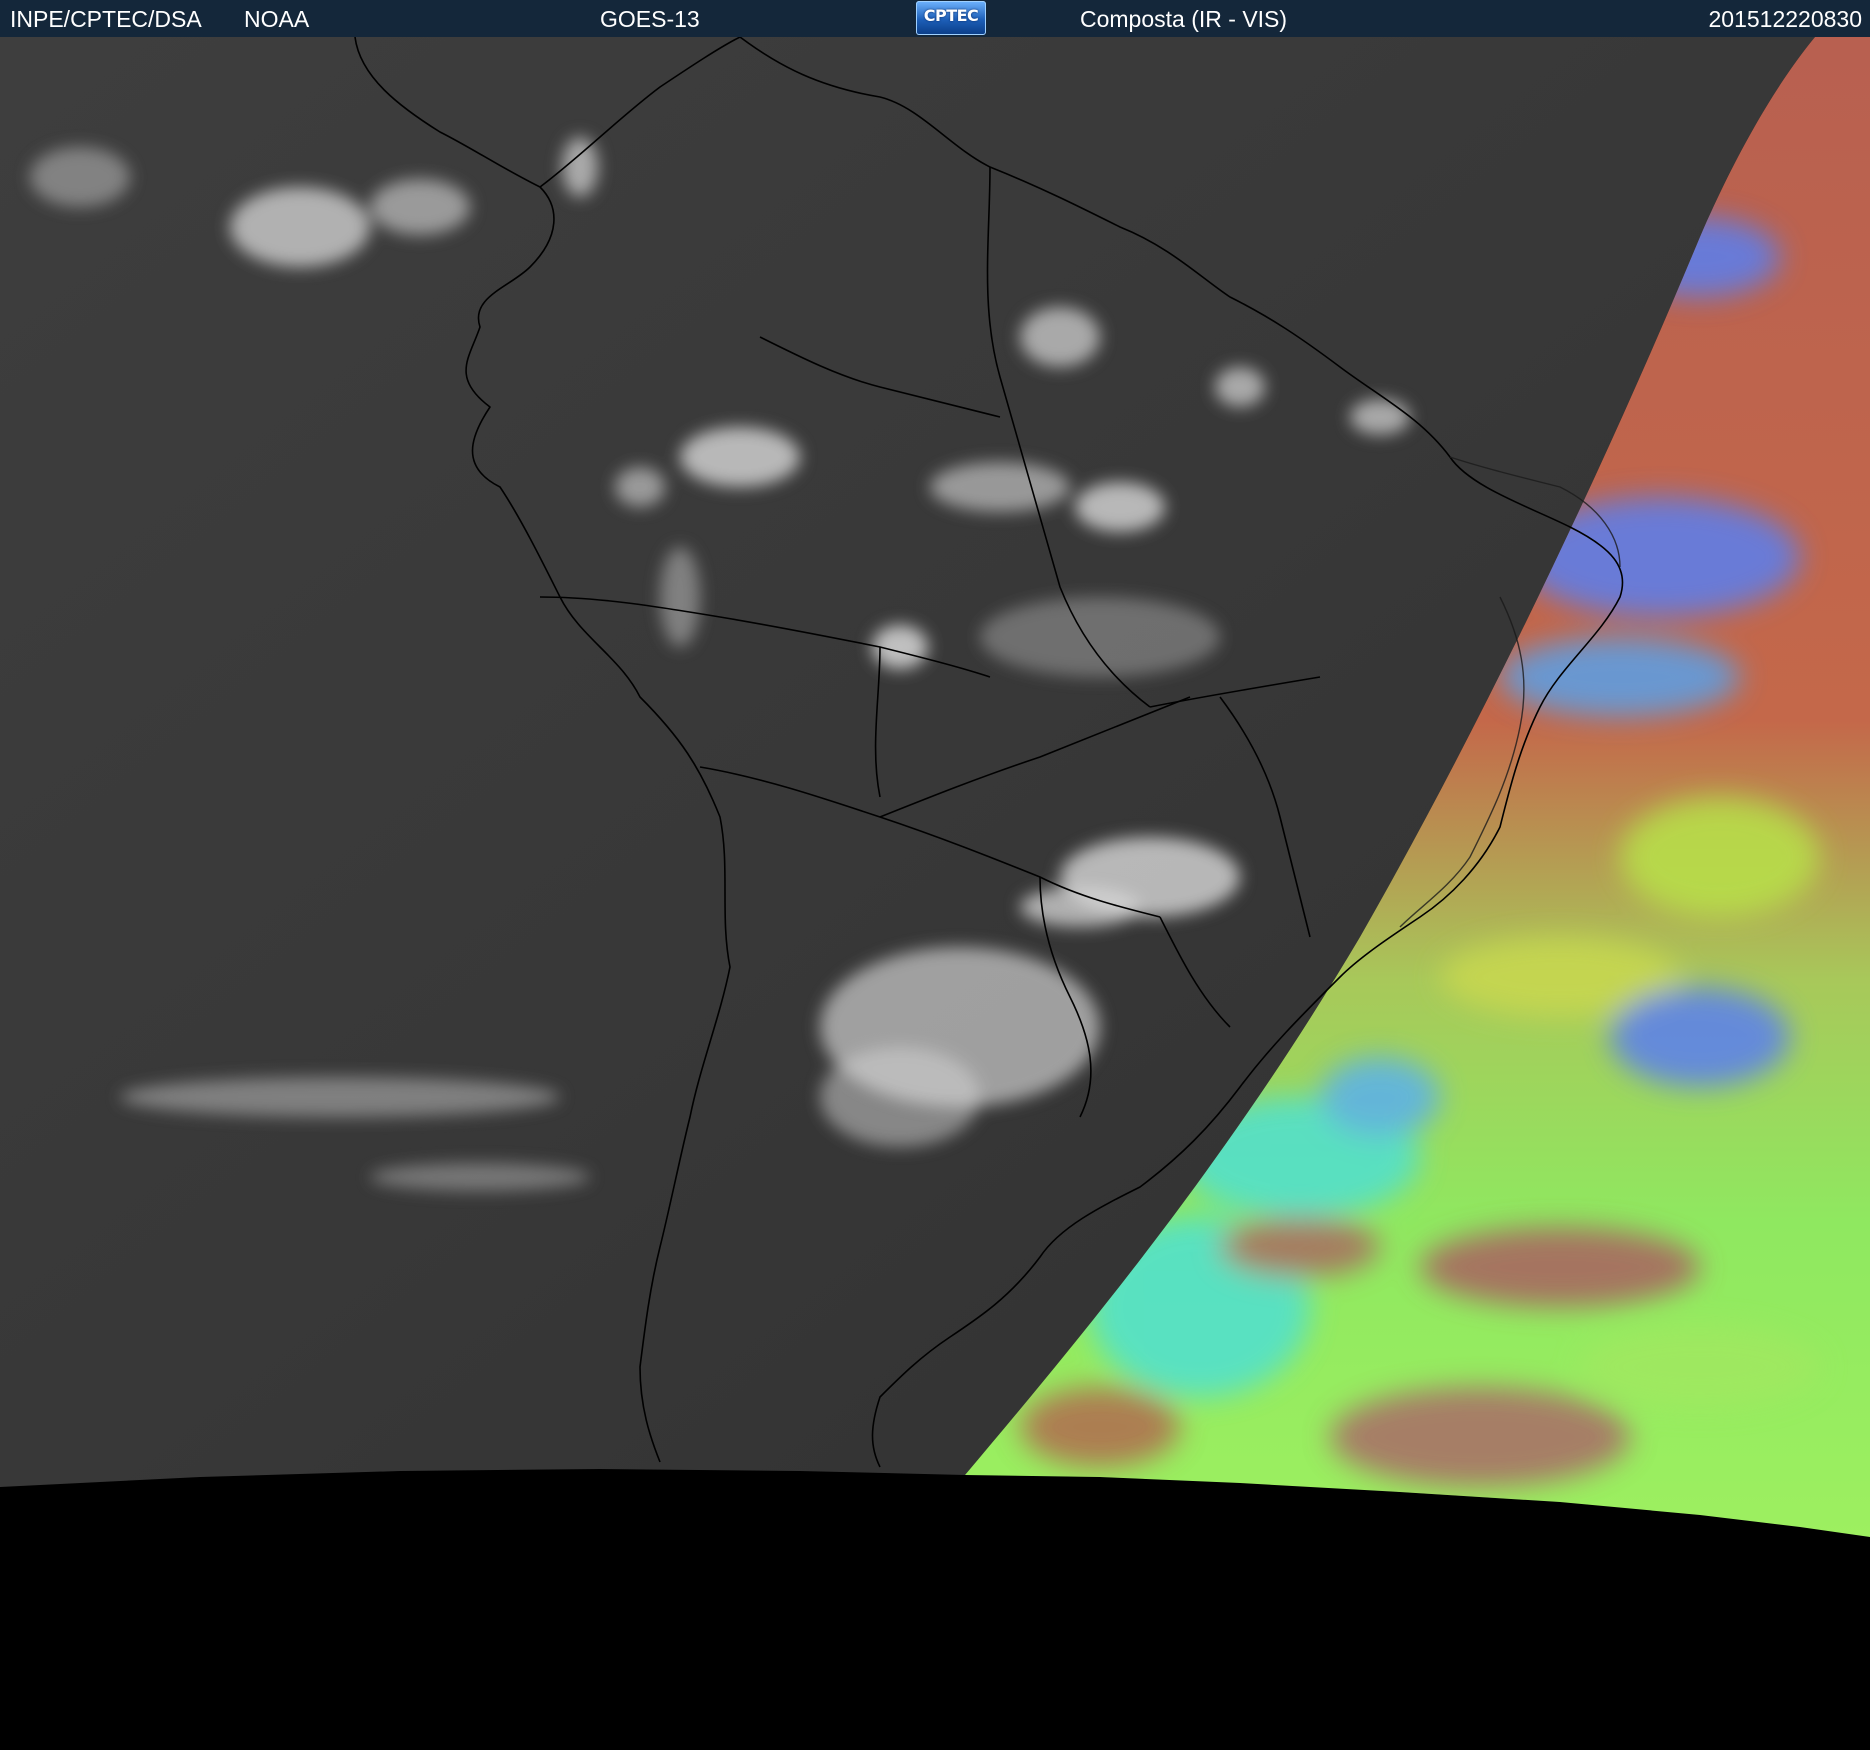 Image resolution: width=1870 pixels, height=1750 pixels. Describe the element at coordinates (277, 19) in the screenshot. I see `partner-label: NOAA` at that location.